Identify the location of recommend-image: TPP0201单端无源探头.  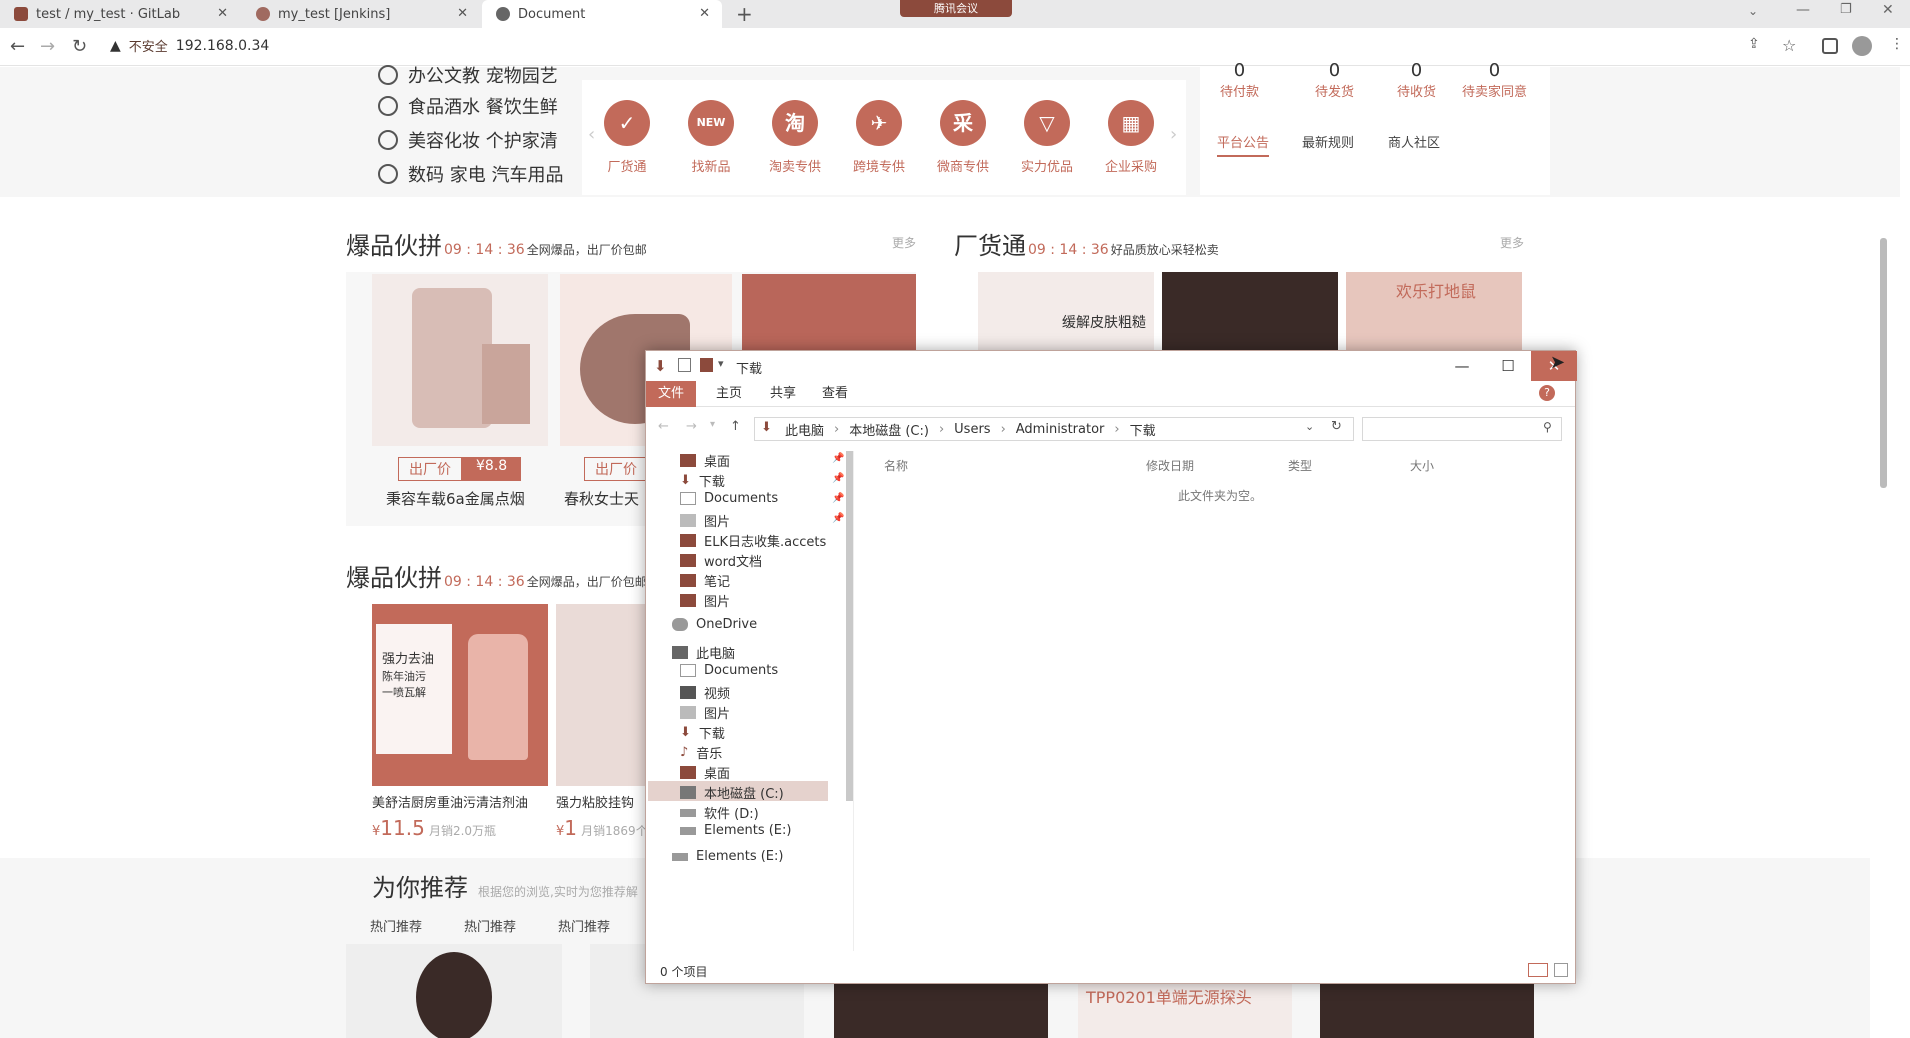
(1185, 1011).